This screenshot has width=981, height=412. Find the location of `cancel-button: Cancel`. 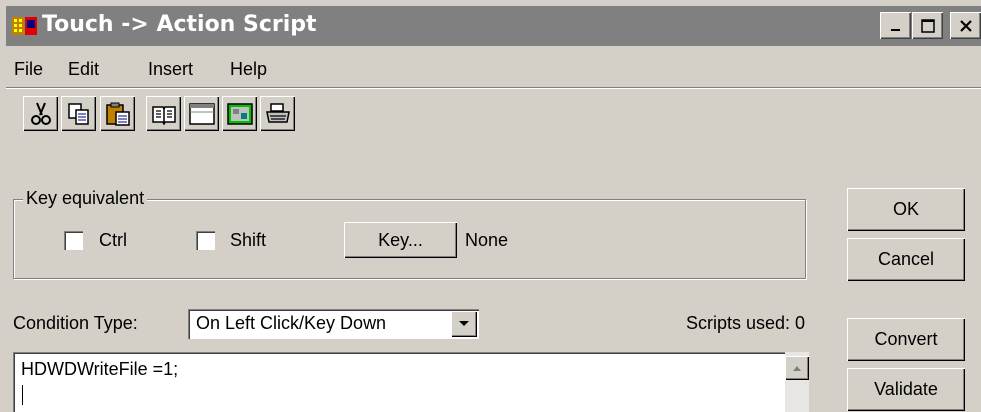

cancel-button: Cancel is located at coordinates (906, 259).